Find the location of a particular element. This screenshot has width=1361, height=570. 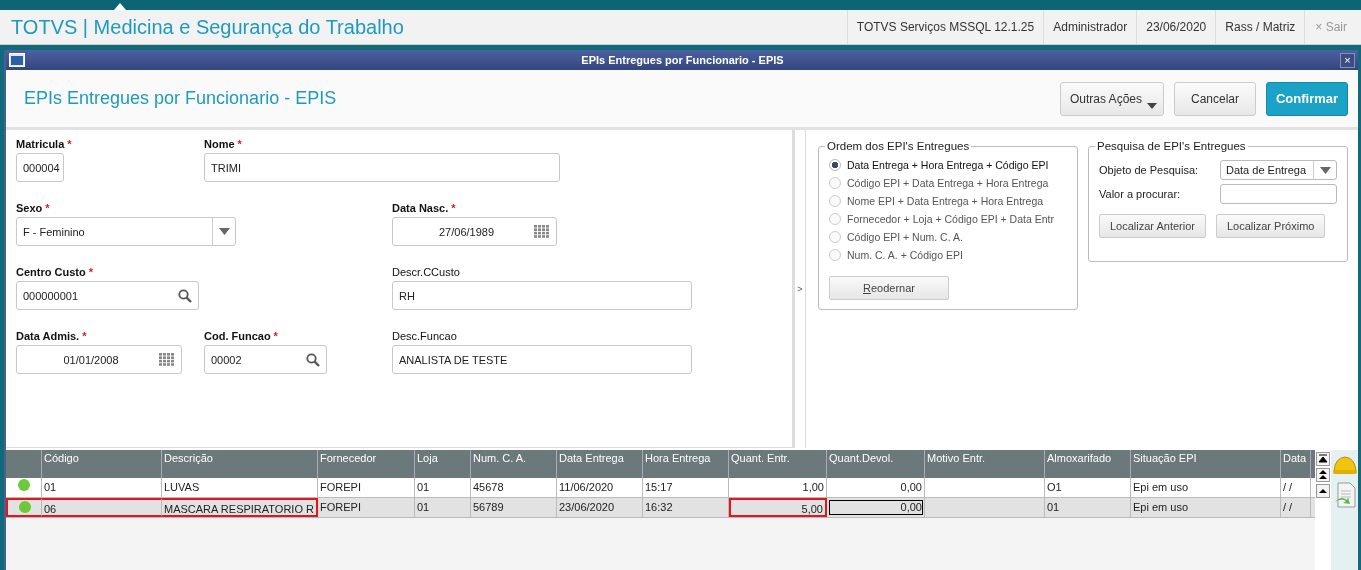

close-button: × is located at coordinates (1347, 60).